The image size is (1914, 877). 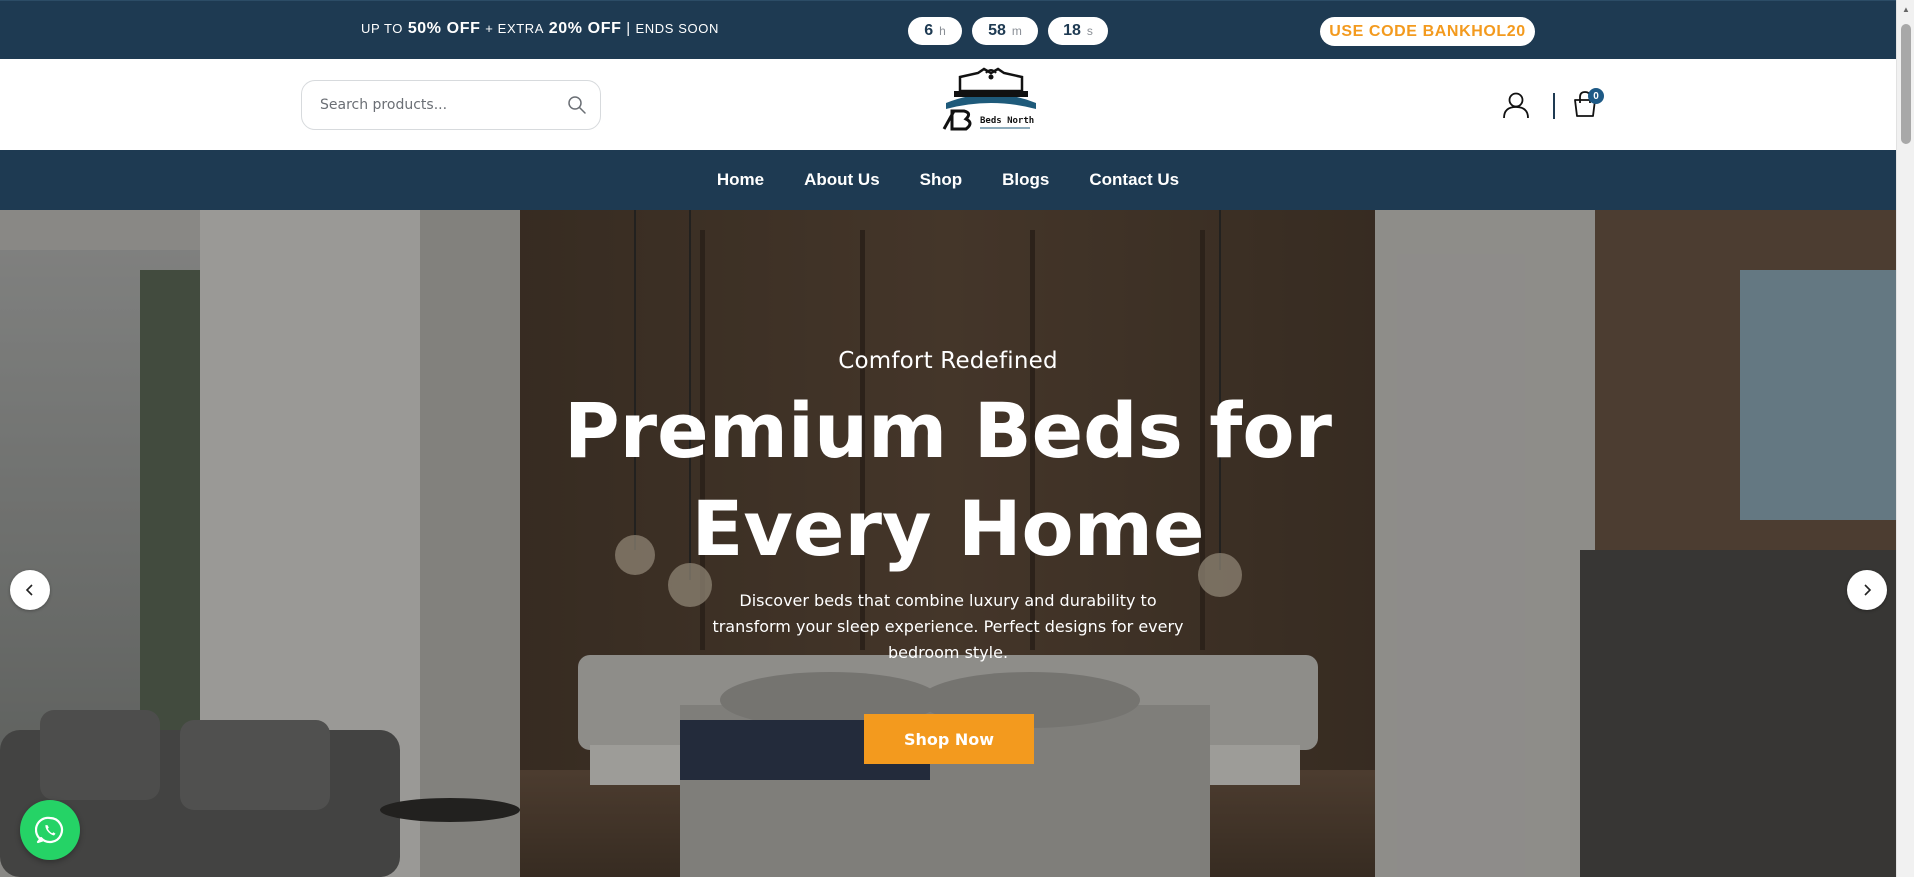 I want to click on nav-links: Home About Us Shop Blogs Contact Us, so click(x=948, y=180).